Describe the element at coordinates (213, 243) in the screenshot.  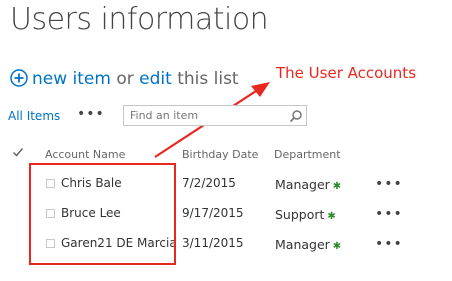
I see `birthday-cell: 3/11/2015` at that location.